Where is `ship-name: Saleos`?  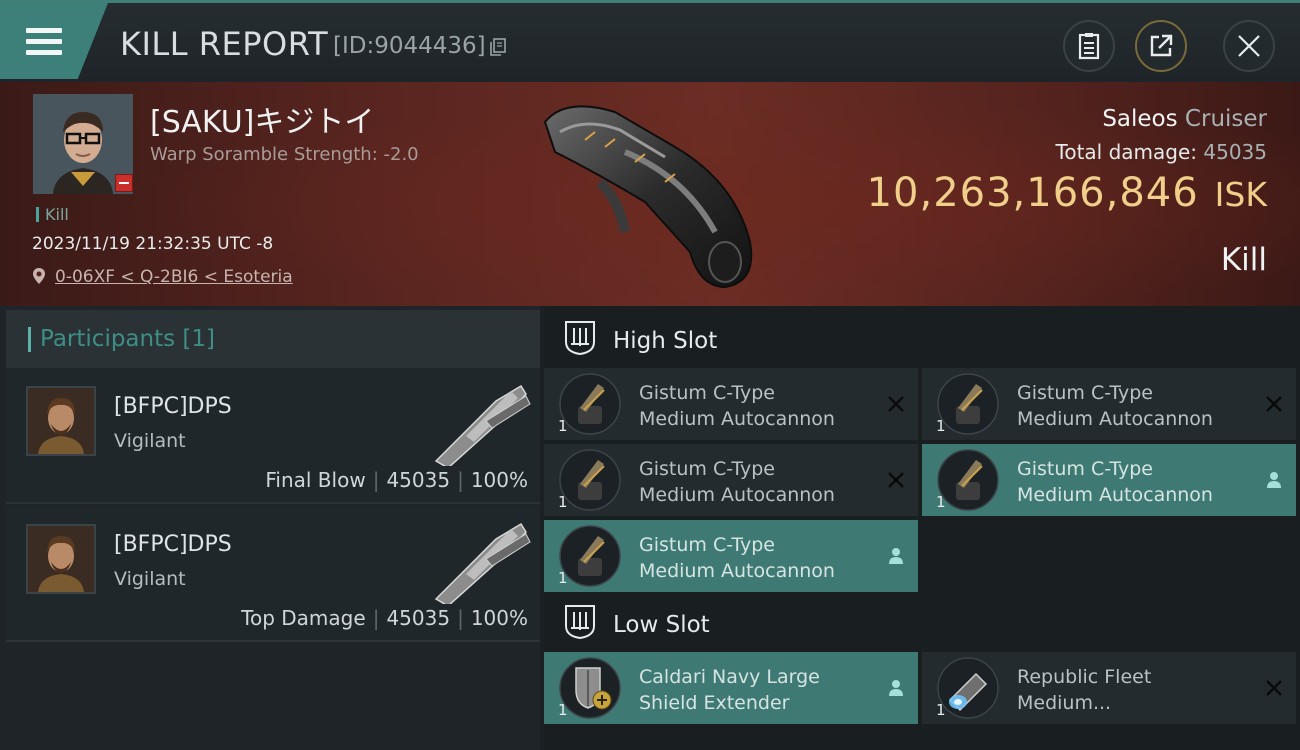 ship-name: Saleos is located at coordinates (1140, 119).